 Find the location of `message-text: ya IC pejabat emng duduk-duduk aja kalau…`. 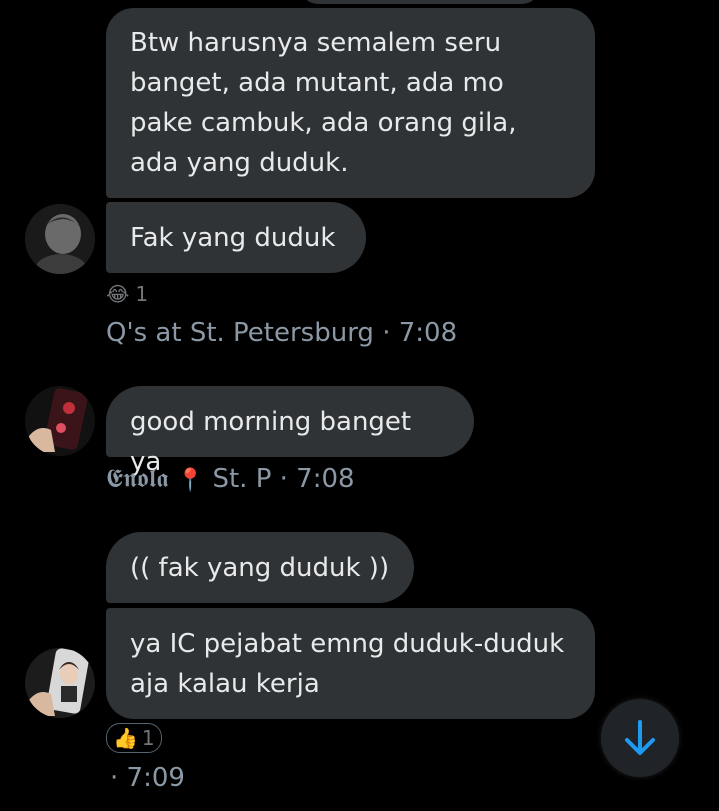

message-text: ya IC pejabat emng duduk-duduk aja kalau… is located at coordinates (347, 664).